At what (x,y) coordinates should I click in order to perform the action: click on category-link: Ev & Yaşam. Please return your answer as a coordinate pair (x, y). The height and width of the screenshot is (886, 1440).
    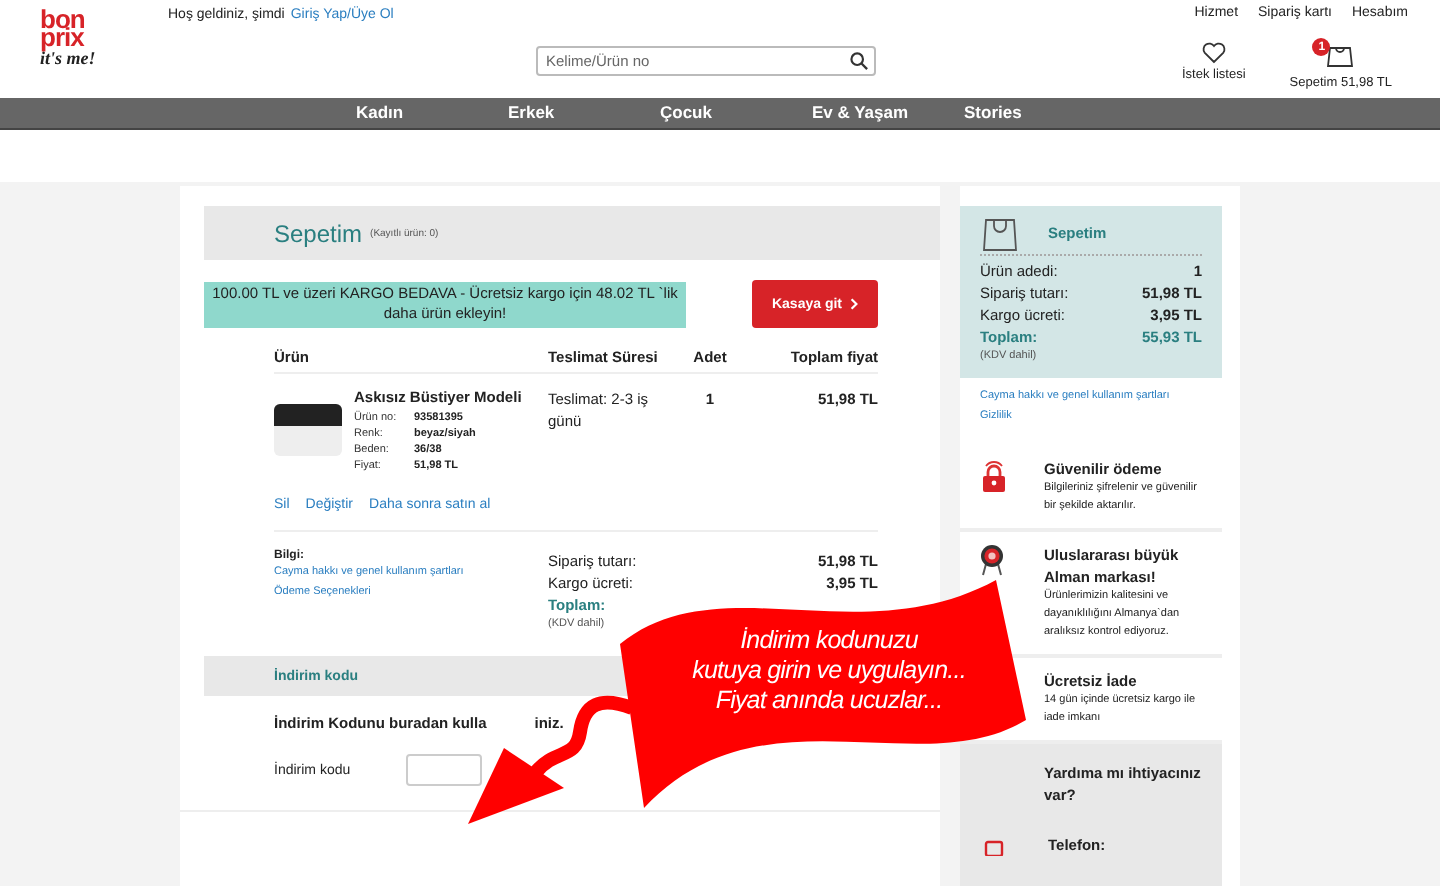
    Looking at the image, I should click on (888, 113).